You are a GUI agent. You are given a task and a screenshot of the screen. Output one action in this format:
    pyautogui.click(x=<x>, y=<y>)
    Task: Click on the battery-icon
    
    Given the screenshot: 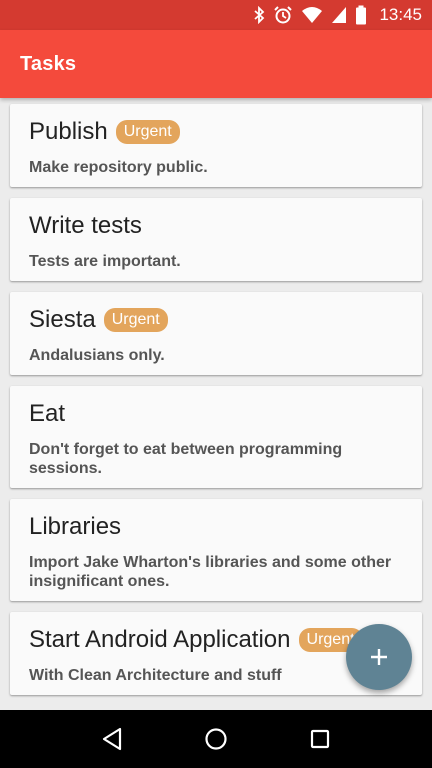 What is the action you would take?
    pyautogui.click(x=361, y=15)
    